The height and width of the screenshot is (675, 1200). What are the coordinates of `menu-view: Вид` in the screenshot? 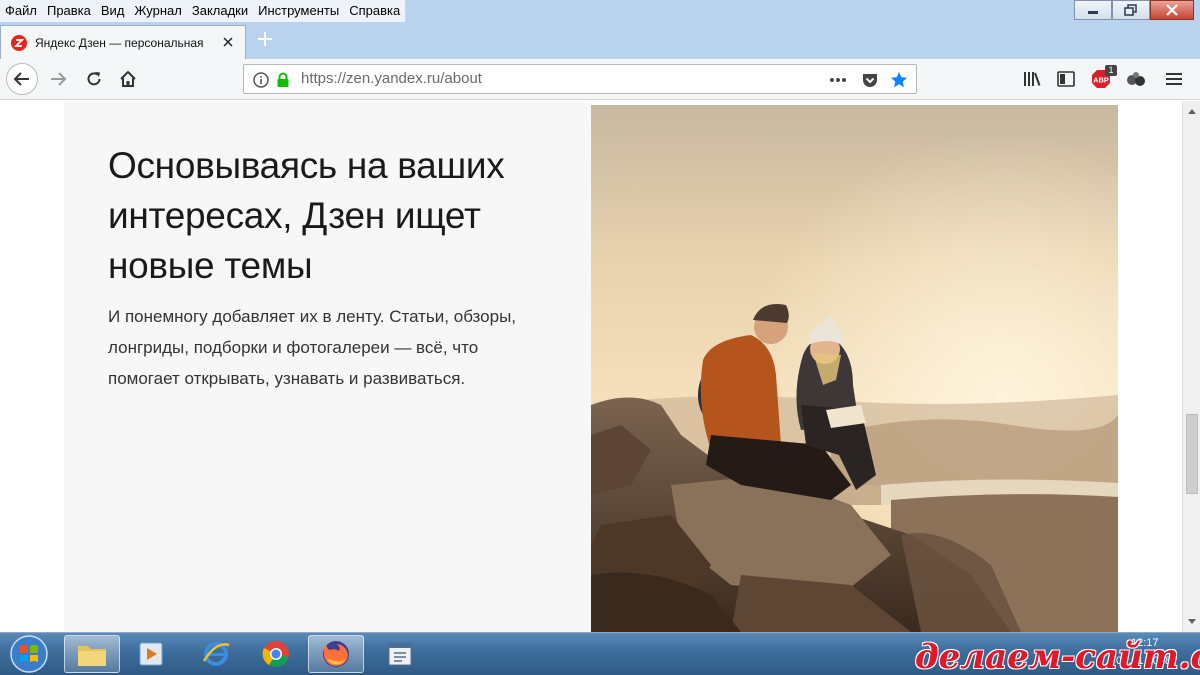 It's located at (113, 11).